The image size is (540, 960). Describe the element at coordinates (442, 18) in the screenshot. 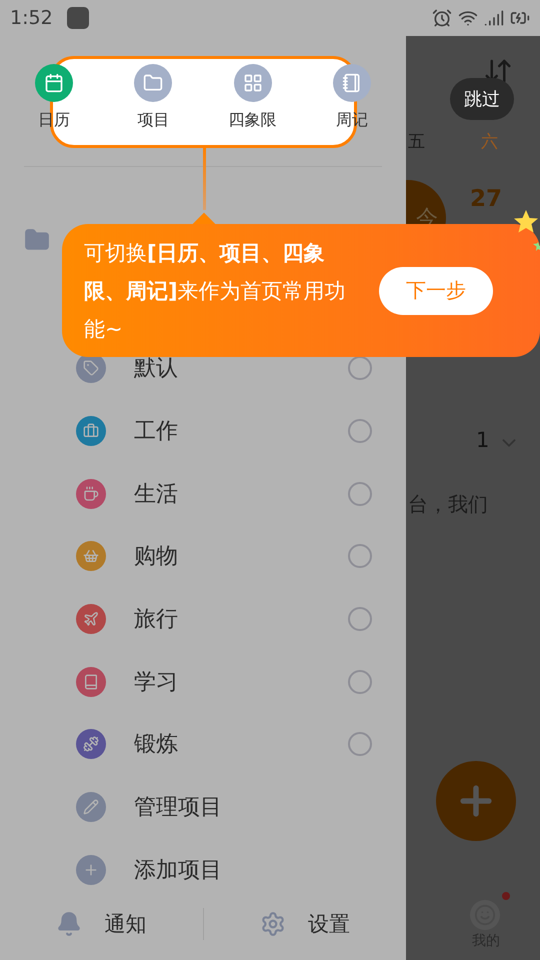

I see `alarm-icon` at that location.